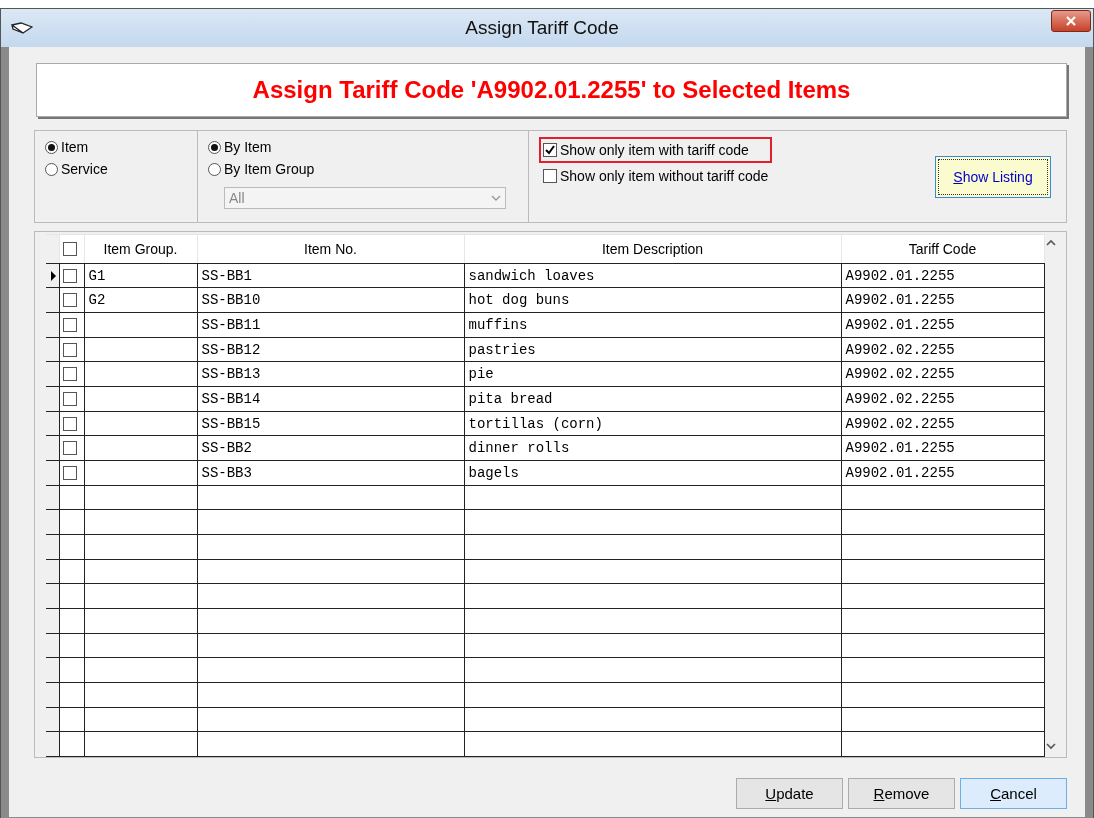 Image resolution: width=1094 pixels, height=818 pixels. I want to click on scroll-up-icon, so click(1050, 243).